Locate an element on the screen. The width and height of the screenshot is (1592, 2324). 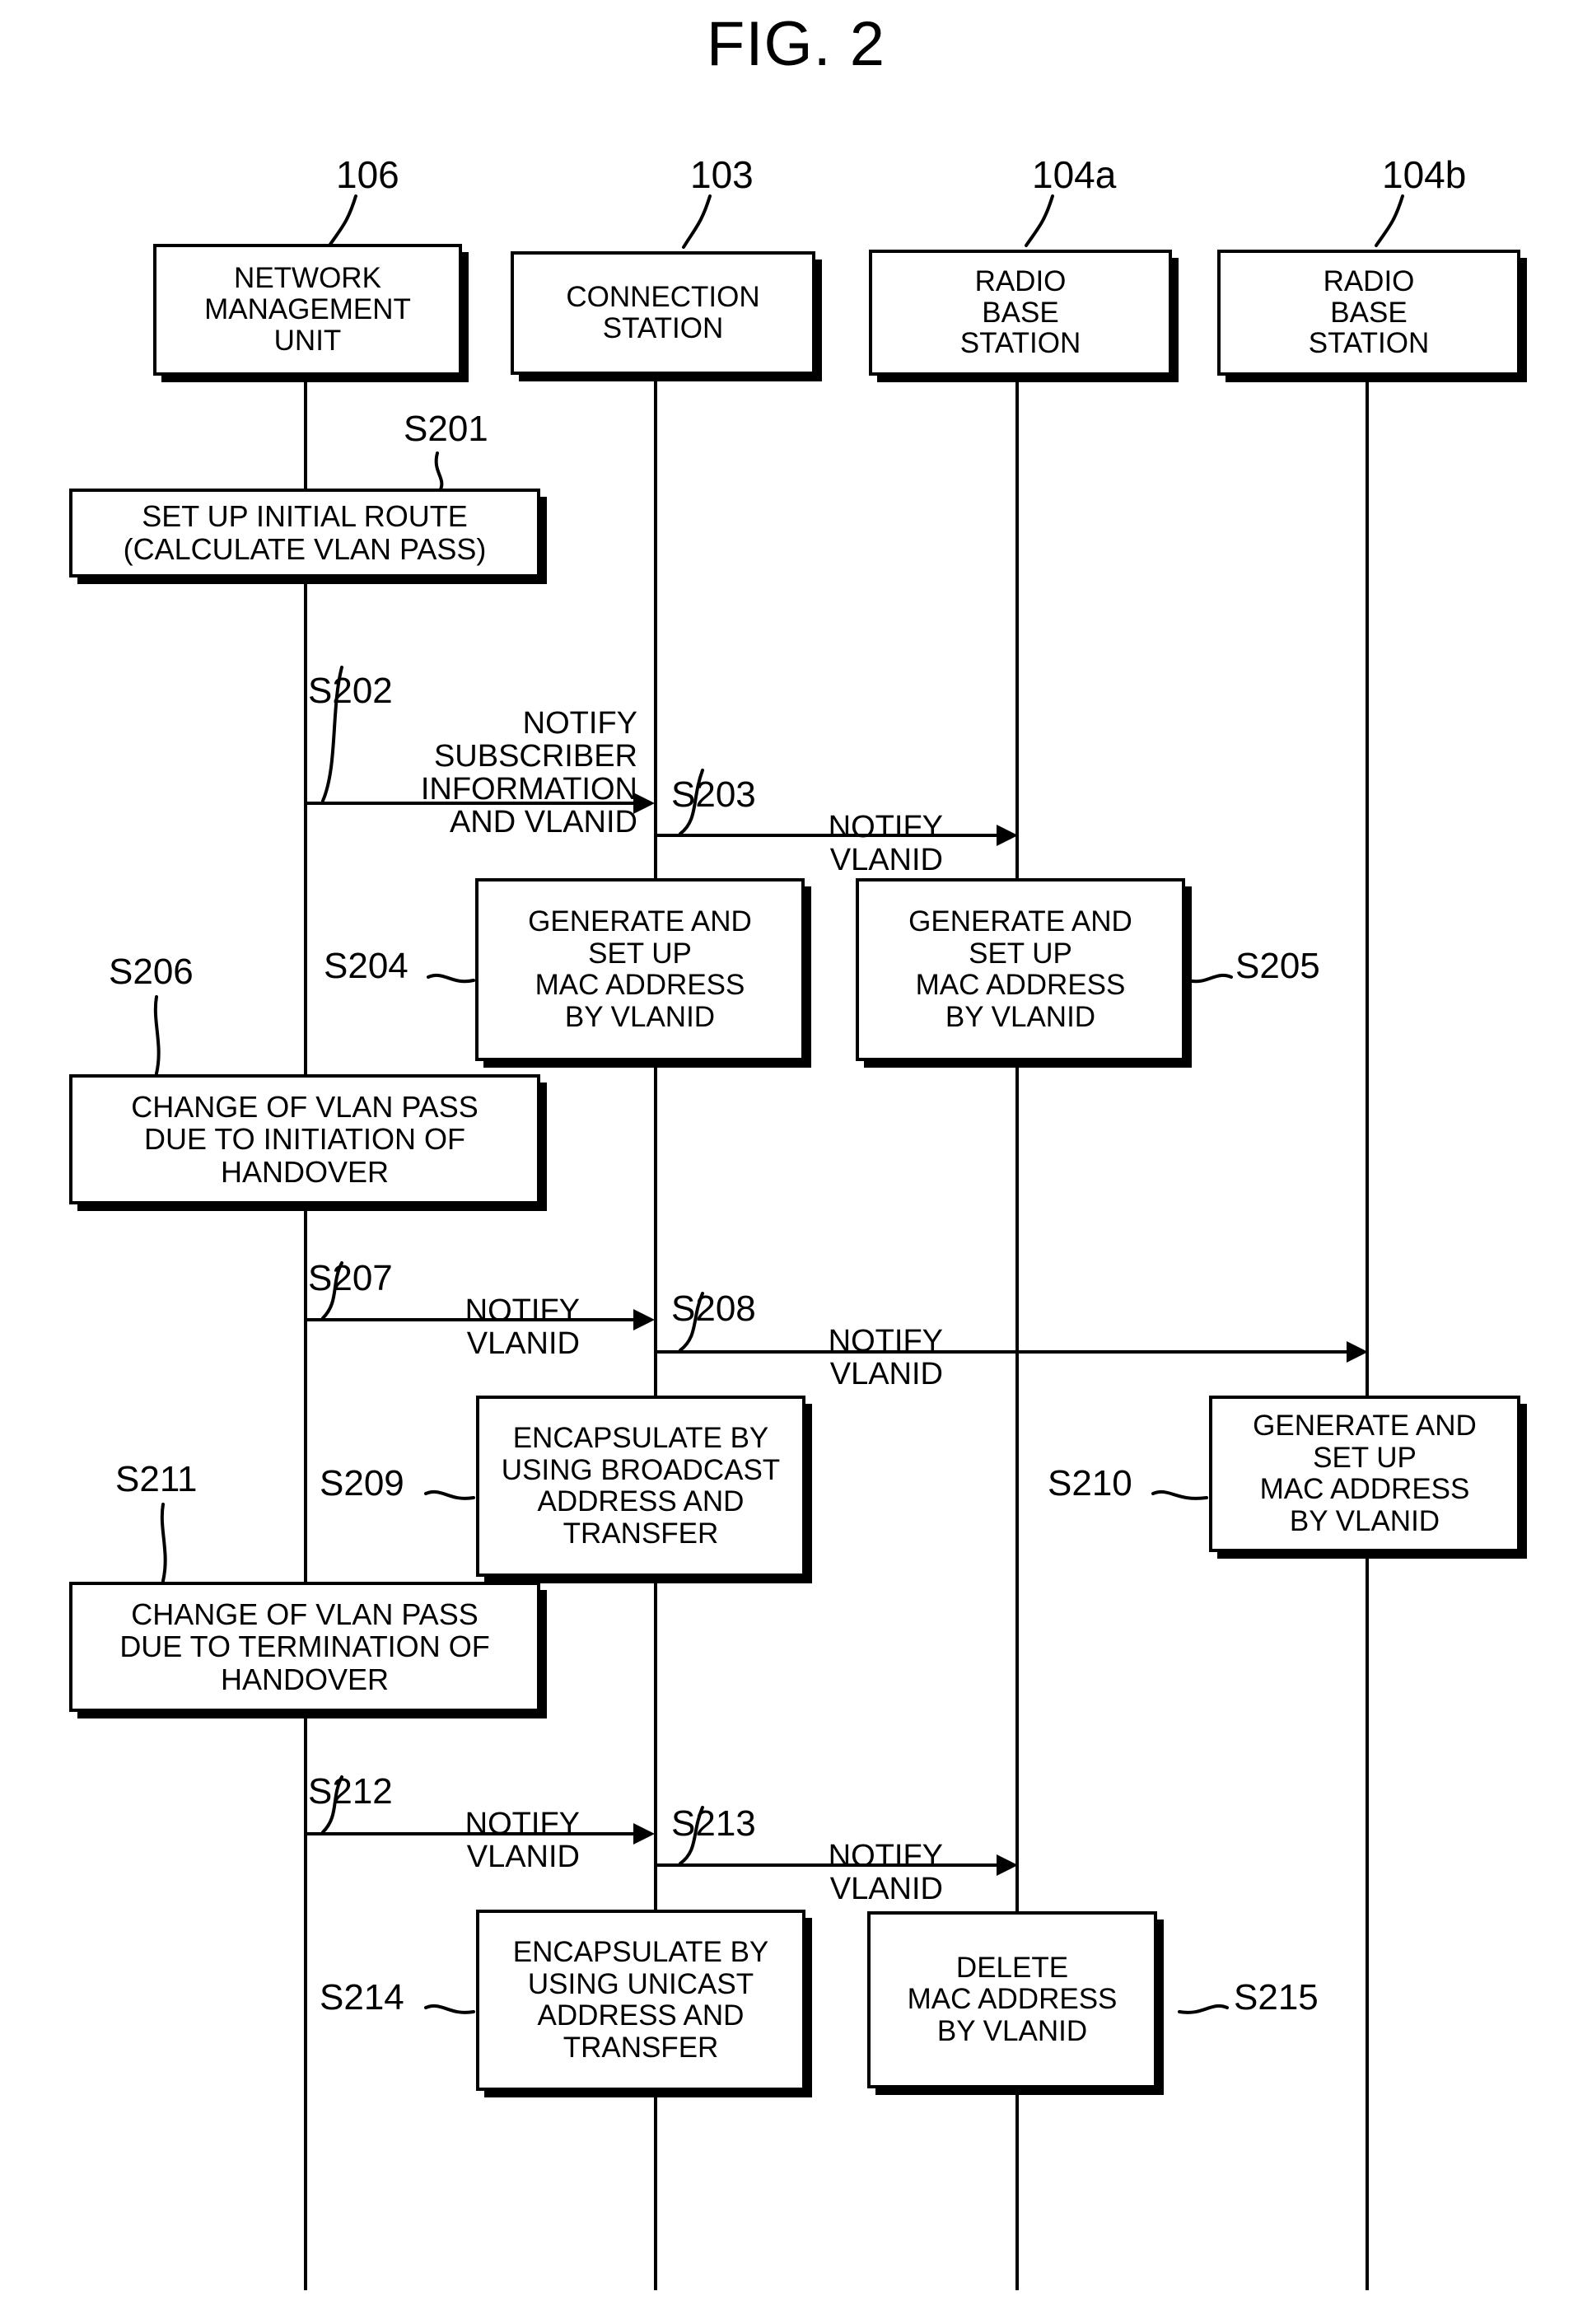
step-number-s206: S206 is located at coordinates (151, 972).